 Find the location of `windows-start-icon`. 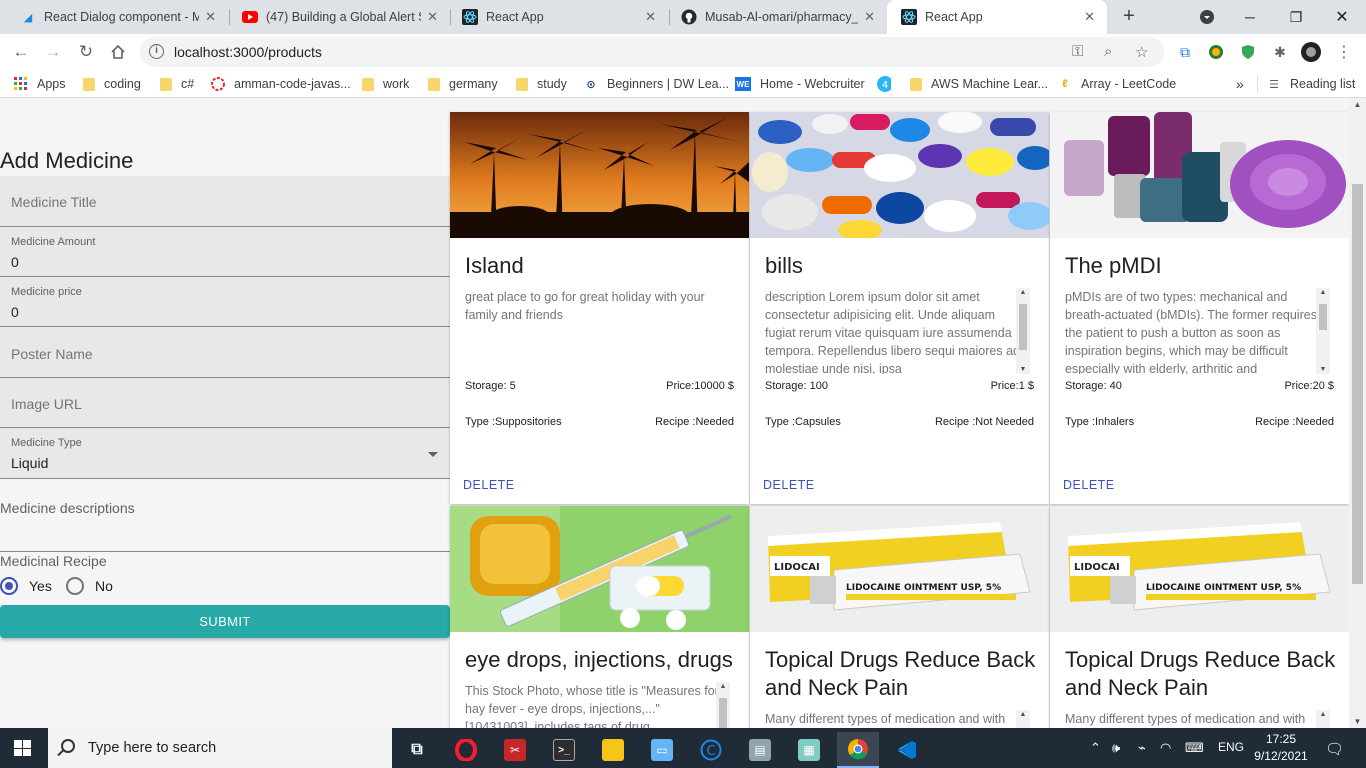

windows-start-icon is located at coordinates (22, 748).